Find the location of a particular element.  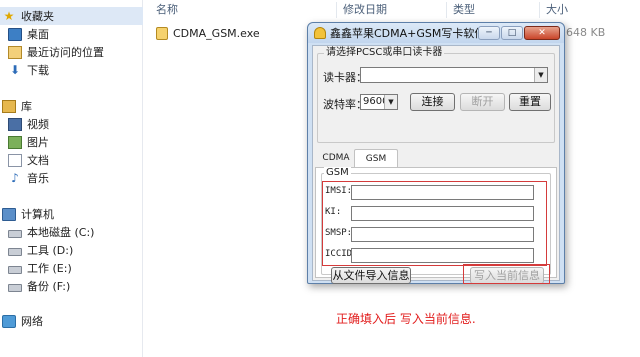

nav-item-drive-e: 工作 (E:) is located at coordinates (71, 268).